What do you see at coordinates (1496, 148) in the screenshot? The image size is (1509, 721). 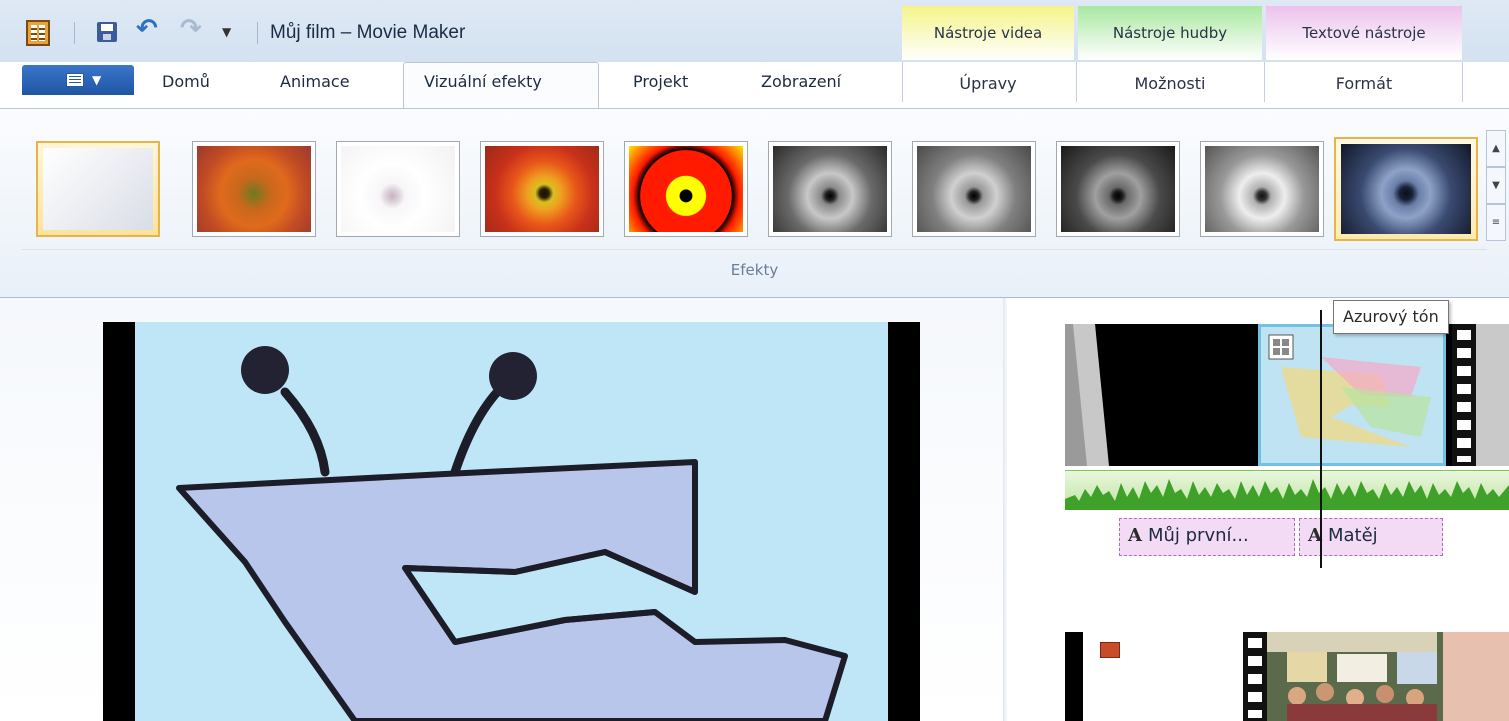 I see `gallery-scroll-up-button: ▲` at bounding box center [1496, 148].